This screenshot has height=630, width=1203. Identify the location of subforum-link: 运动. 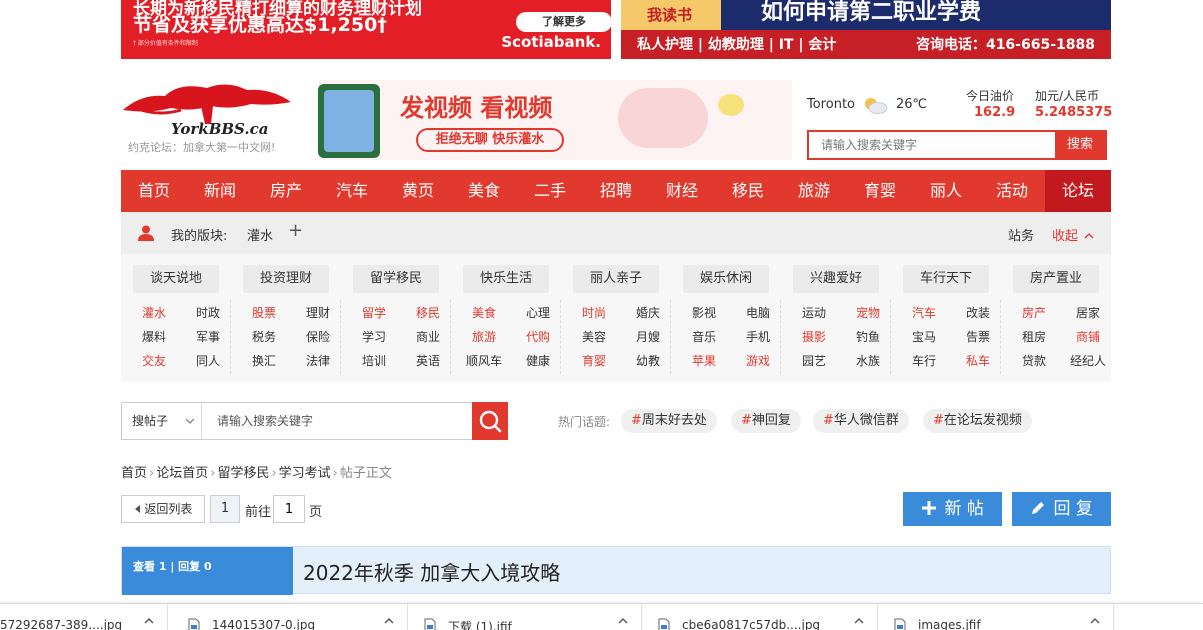
(814, 312).